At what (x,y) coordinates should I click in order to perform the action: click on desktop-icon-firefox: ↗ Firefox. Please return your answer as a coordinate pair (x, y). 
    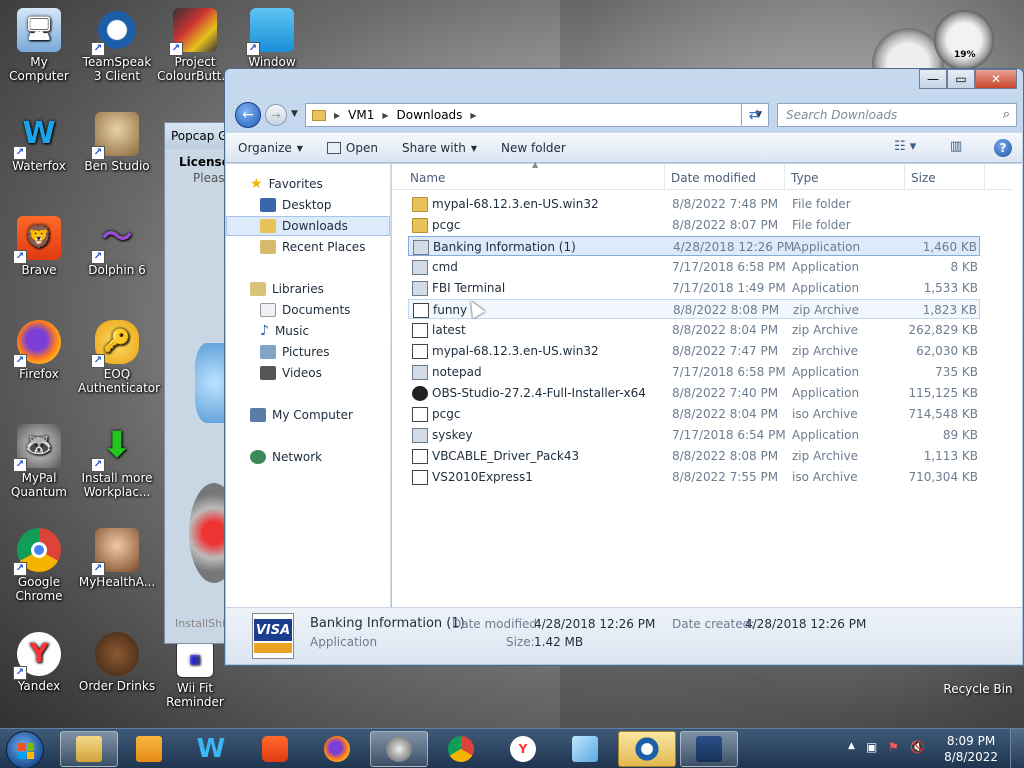
    Looking at the image, I should click on (39, 350).